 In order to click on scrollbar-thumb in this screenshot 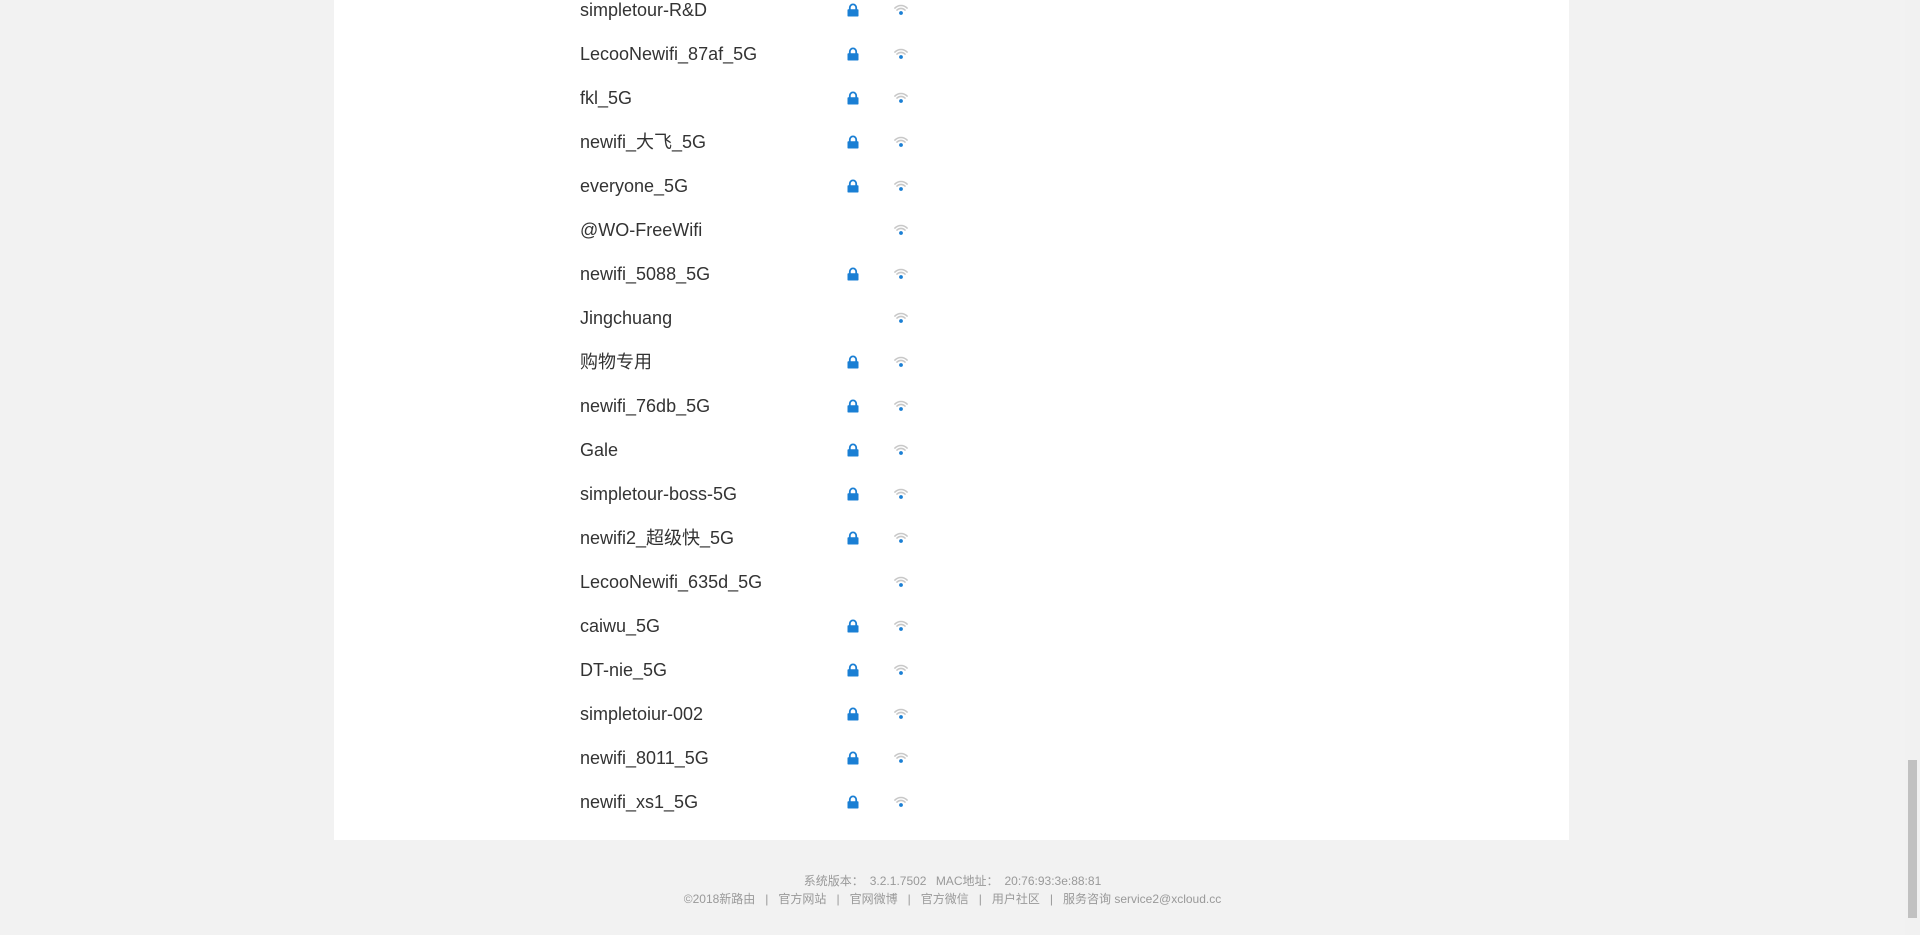, I will do `click(1912, 839)`.